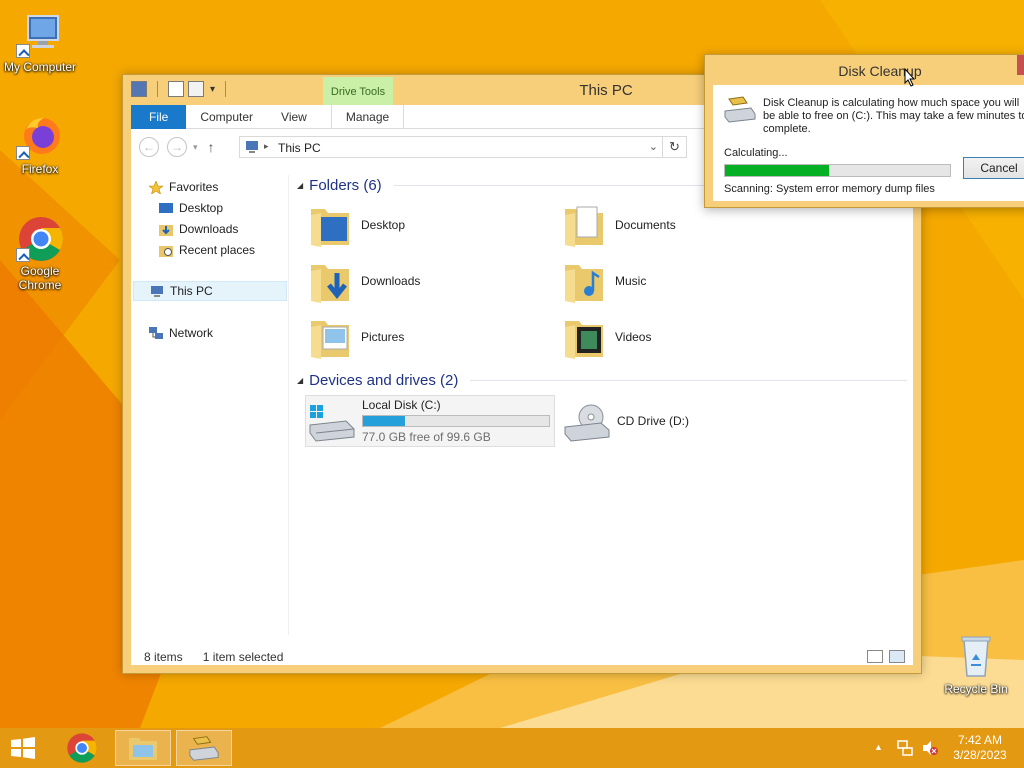  What do you see at coordinates (880, 71) in the screenshot?
I see `dialog-title: Disk Cleanup` at bounding box center [880, 71].